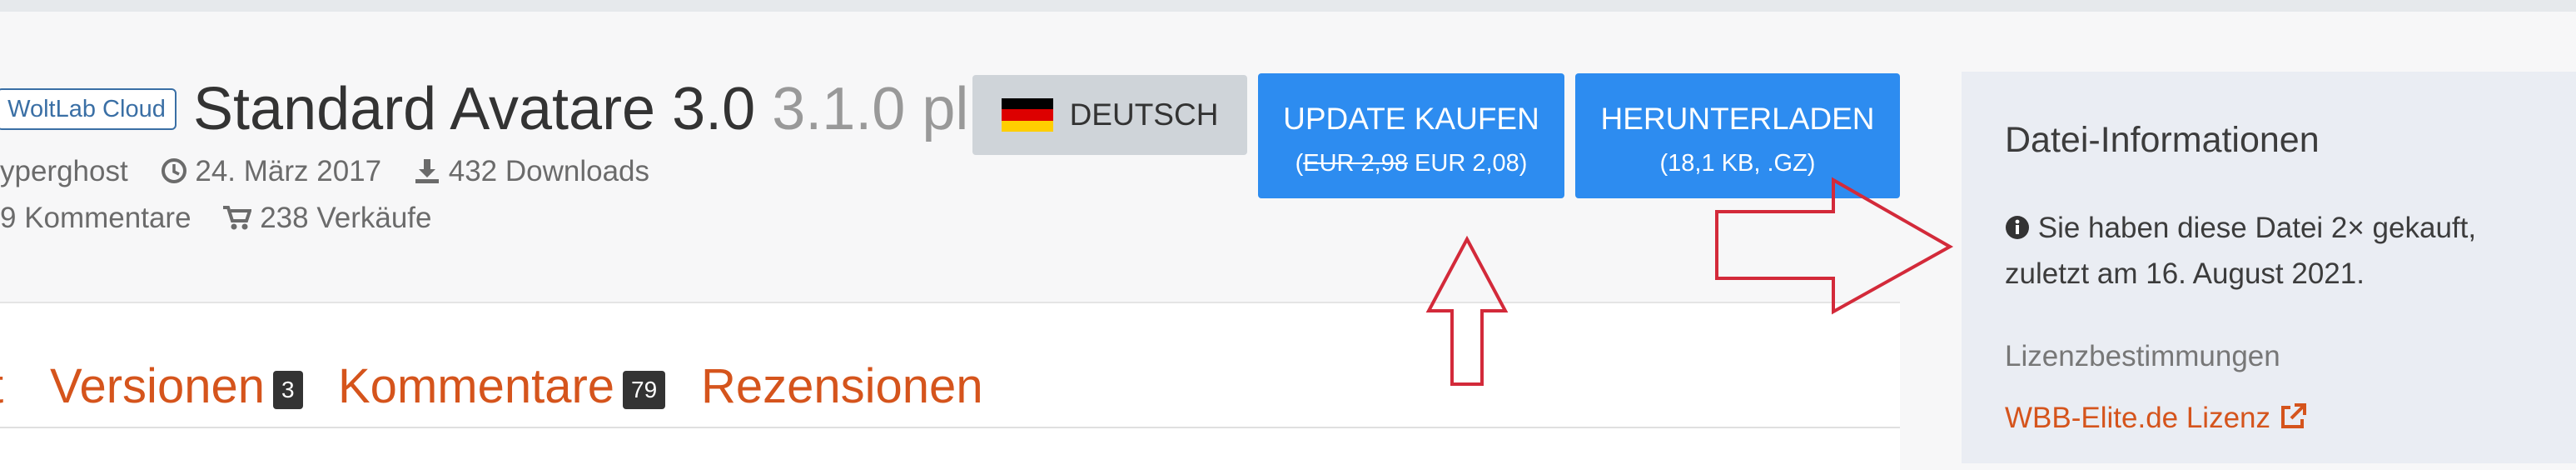  Describe the element at coordinates (64, 171) in the screenshot. I see `author-link: yperghost` at that location.